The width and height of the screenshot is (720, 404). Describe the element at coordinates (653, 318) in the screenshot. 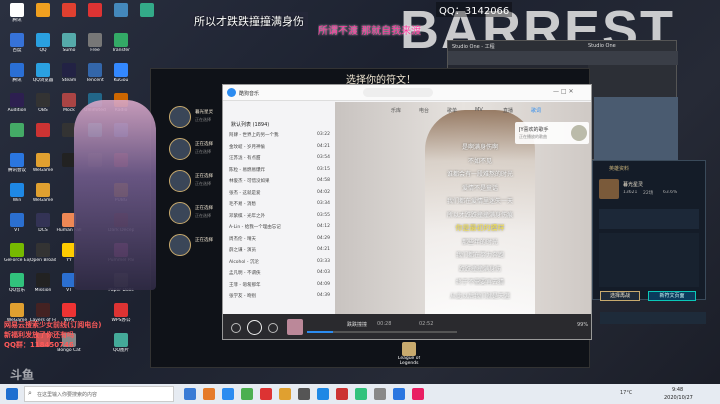

I see `lol-bottom-bar` at that location.